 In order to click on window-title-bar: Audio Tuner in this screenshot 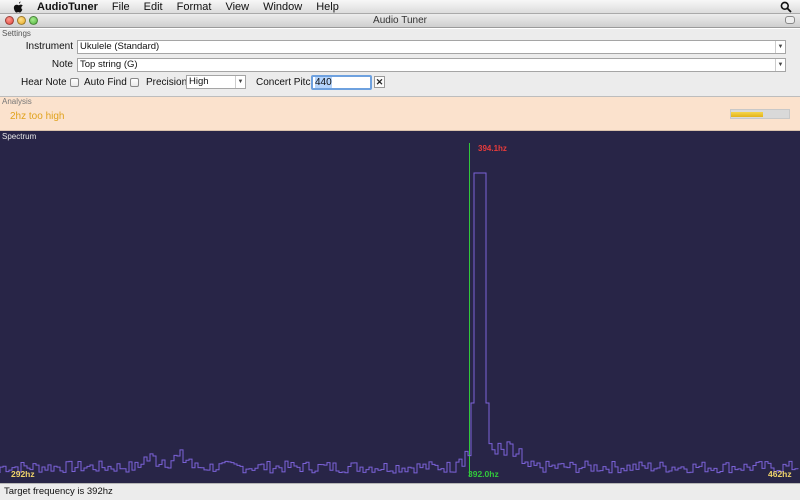, I will do `click(400, 21)`.